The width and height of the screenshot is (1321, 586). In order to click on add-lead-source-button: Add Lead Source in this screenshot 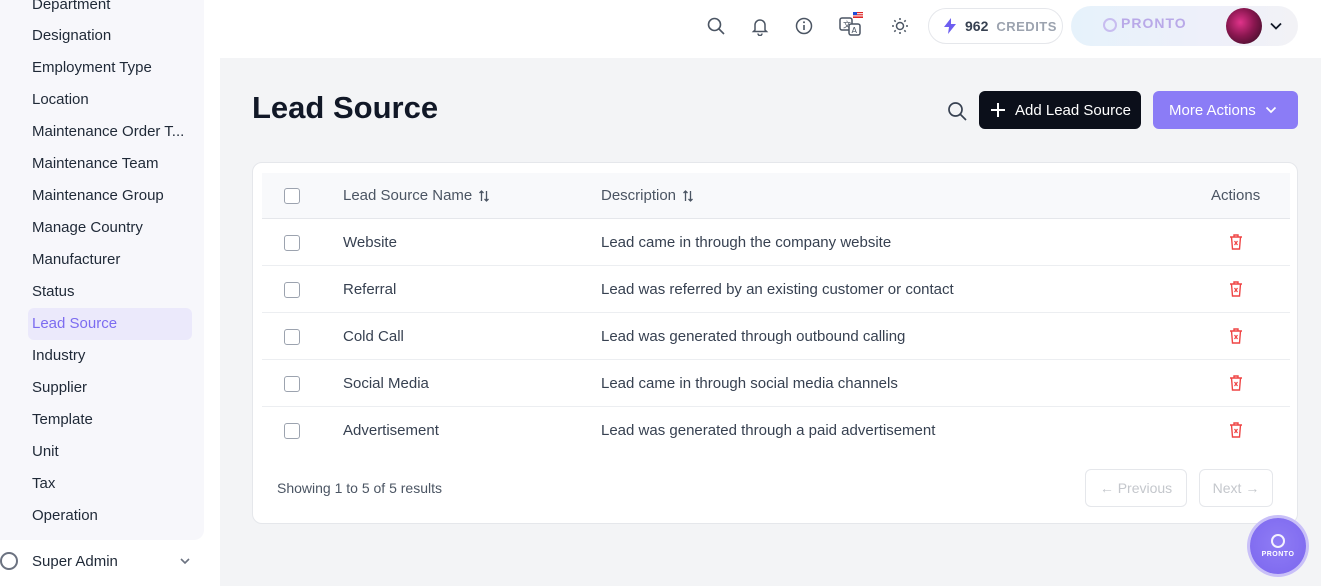, I will do `click(1060, 110)`.